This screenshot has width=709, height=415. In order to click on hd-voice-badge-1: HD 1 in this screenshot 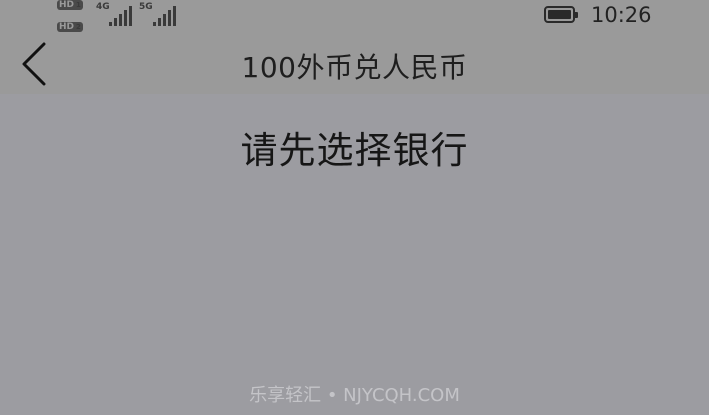, I will do `click(70, 5)`.